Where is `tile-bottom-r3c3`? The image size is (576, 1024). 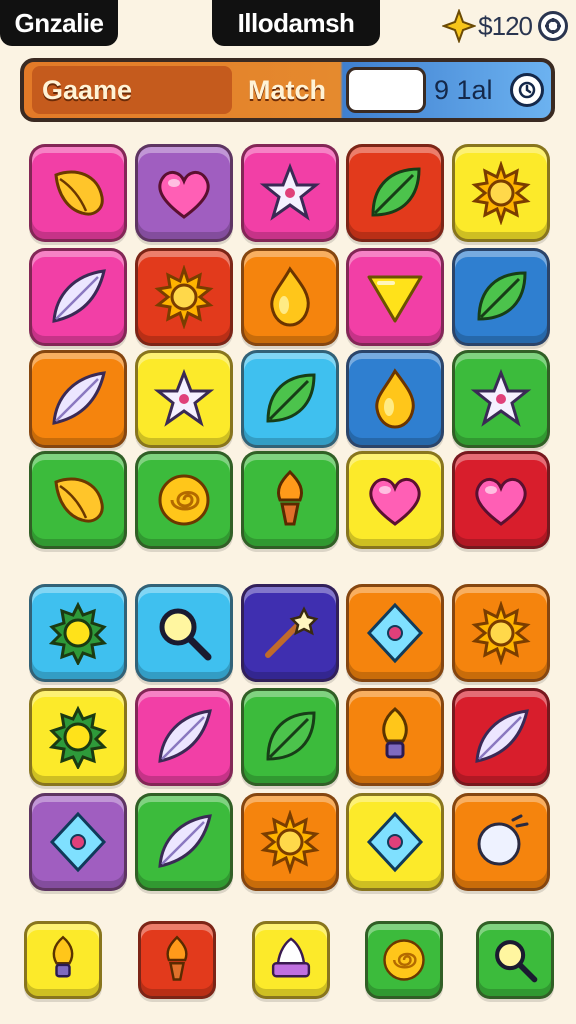 tile-bottom-r3c3 is located at coordinates (290, 842).